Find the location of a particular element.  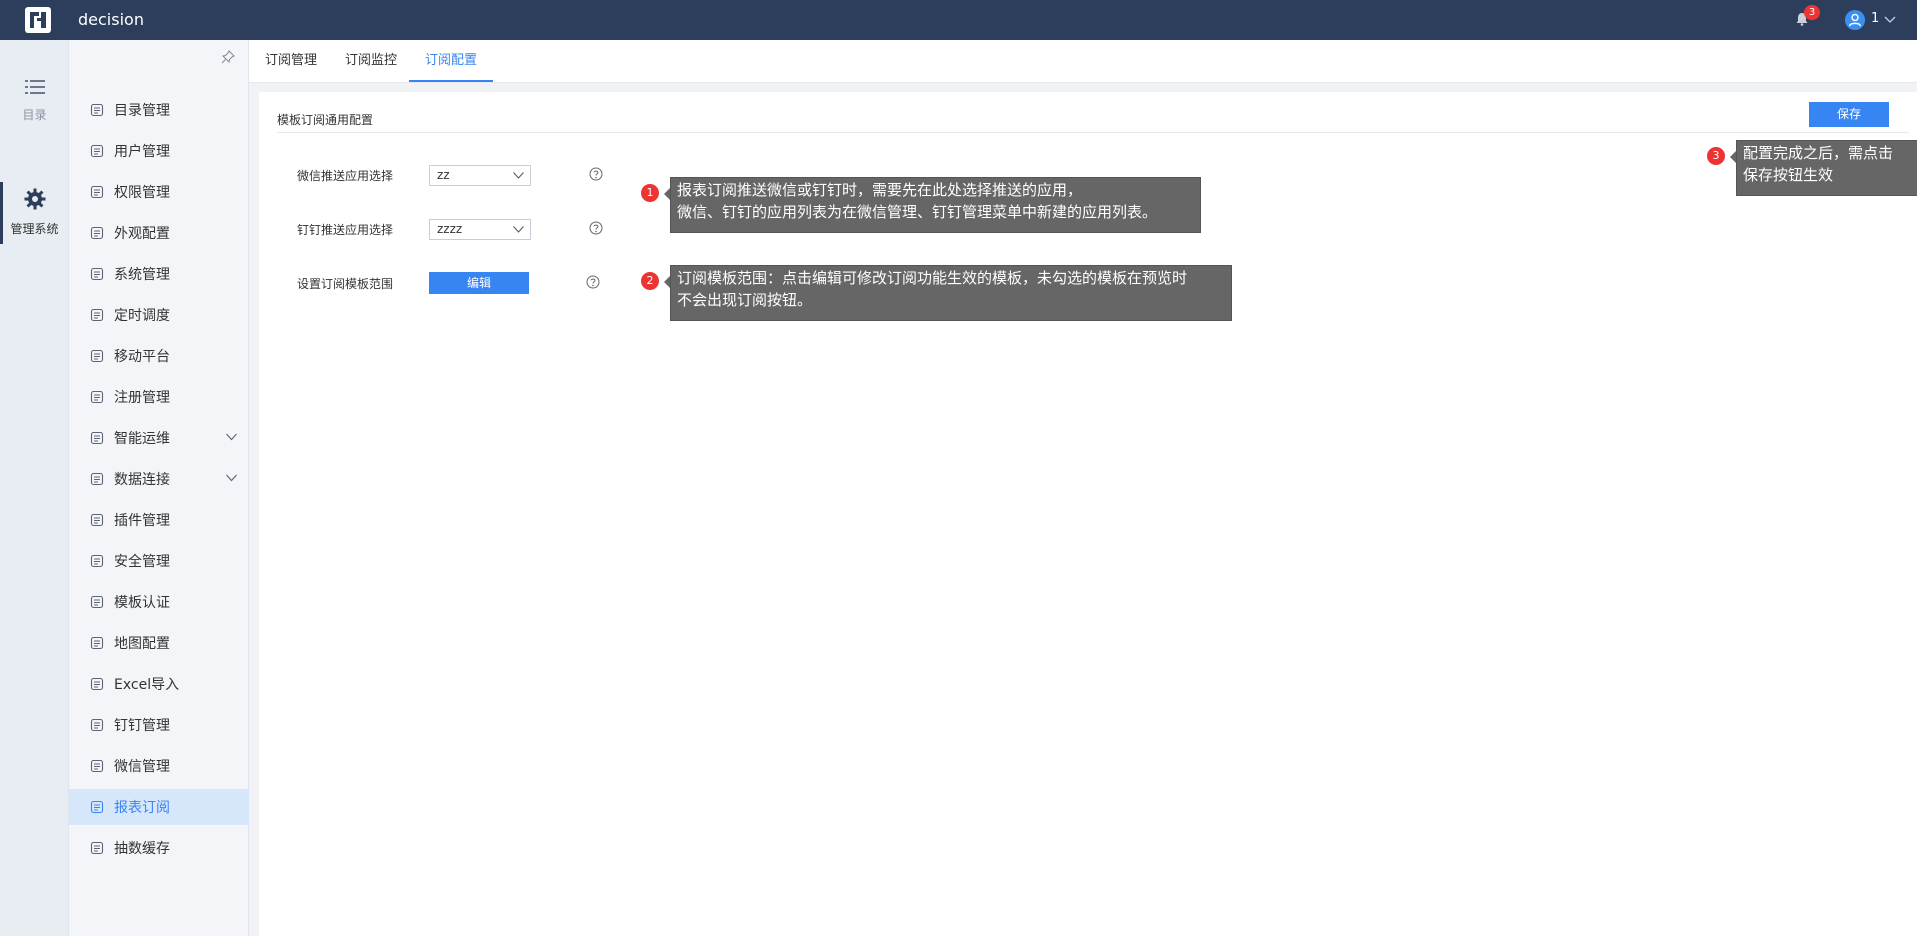

menu-item-label: 钉钉管理 is located at coordinates (142, 726).